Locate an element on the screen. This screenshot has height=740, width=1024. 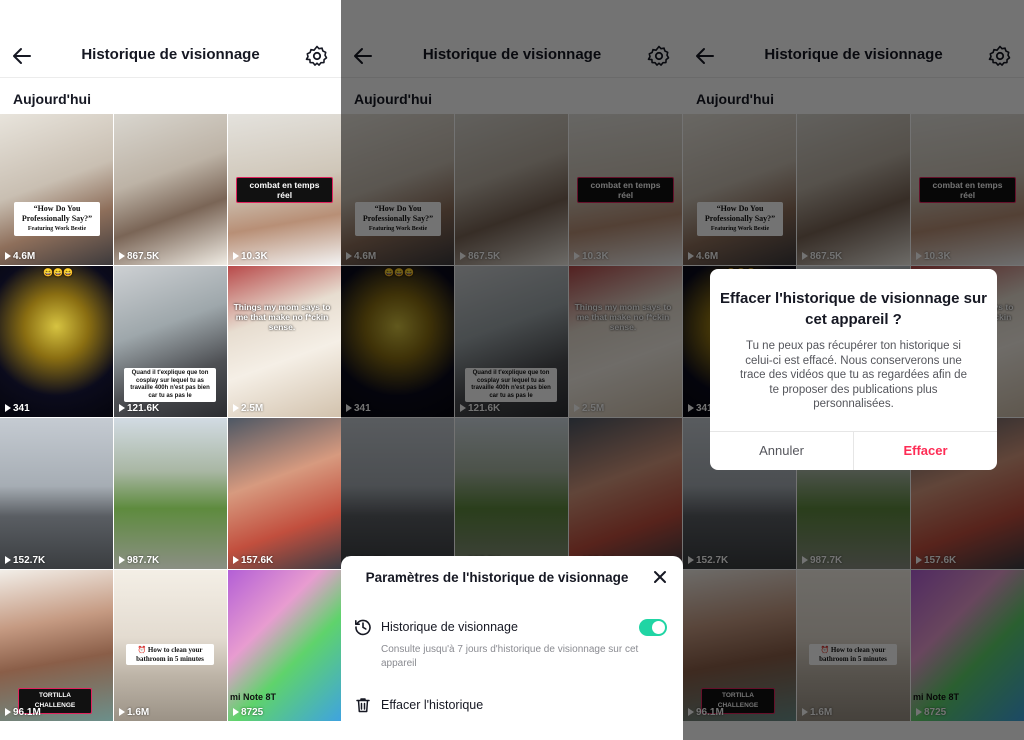
view-count-value: 121.6K is located at coordinates (143, 408).